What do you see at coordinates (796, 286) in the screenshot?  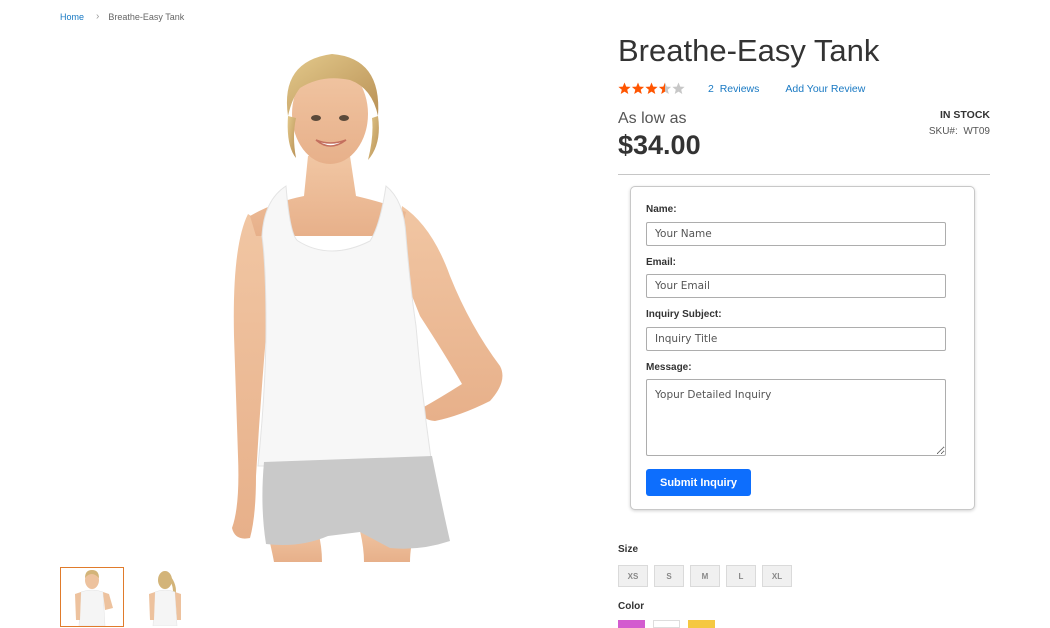 I see `email-field` at bounding box center [796, 286].